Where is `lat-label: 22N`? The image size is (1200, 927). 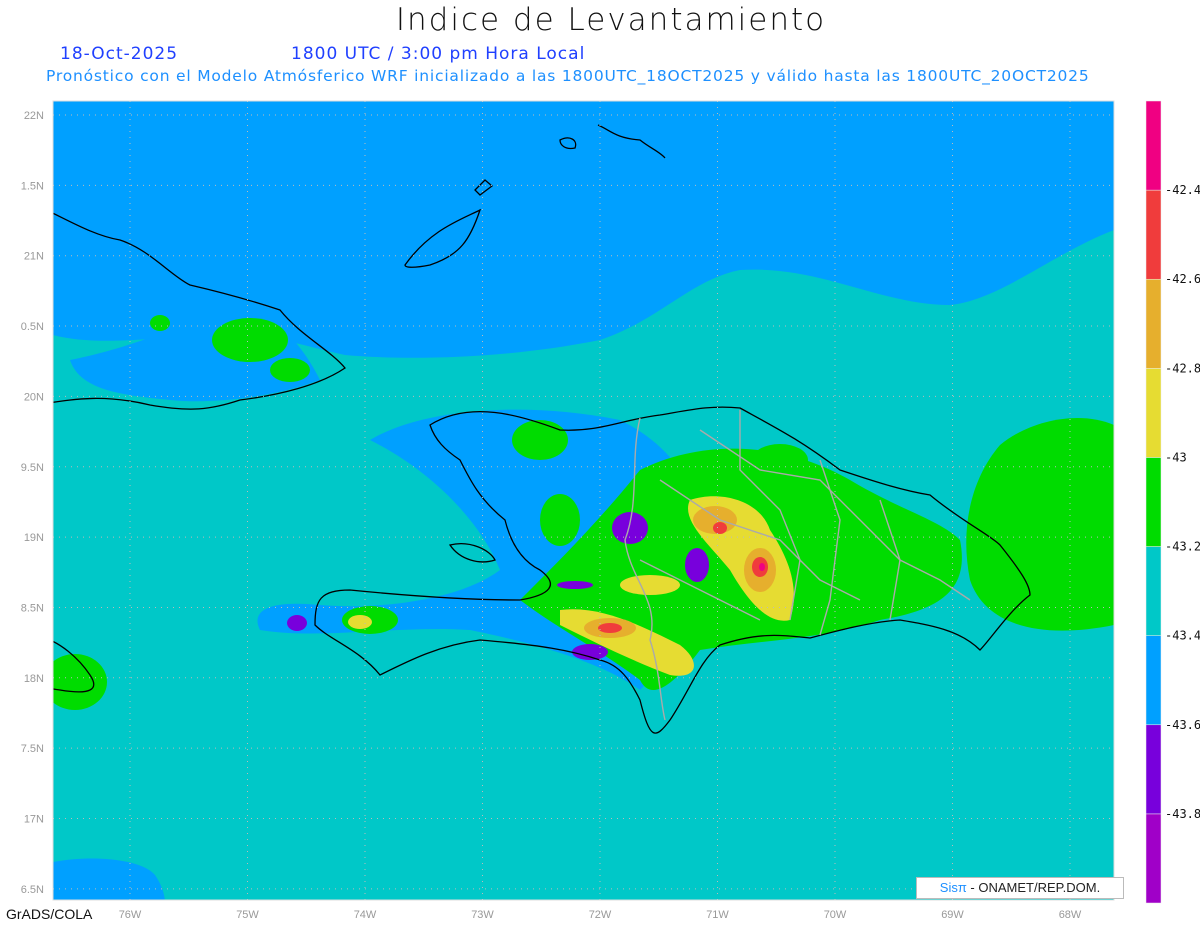 lat-label: 22N is located at coordinates (34, 116).